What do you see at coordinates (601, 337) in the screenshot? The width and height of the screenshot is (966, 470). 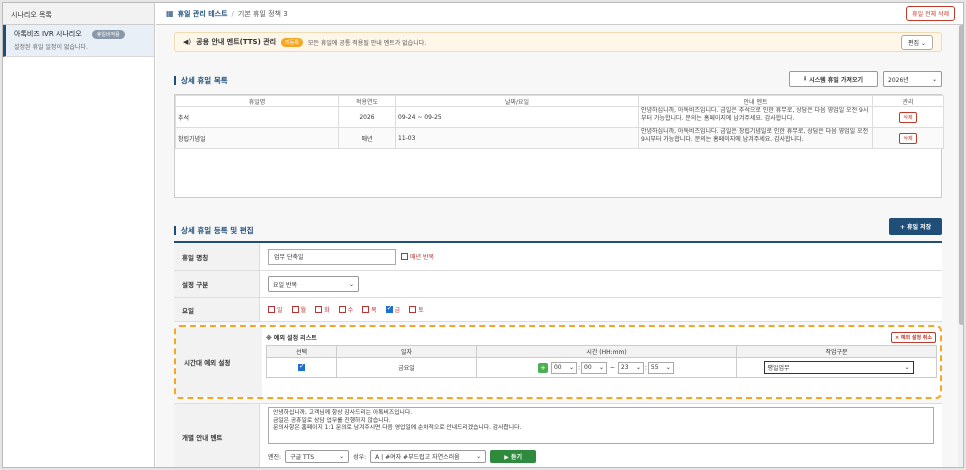 I see `exception-header: ※ 예외 설정 리스트 × 예외 설정 취소` at bounding box center [601, 337].